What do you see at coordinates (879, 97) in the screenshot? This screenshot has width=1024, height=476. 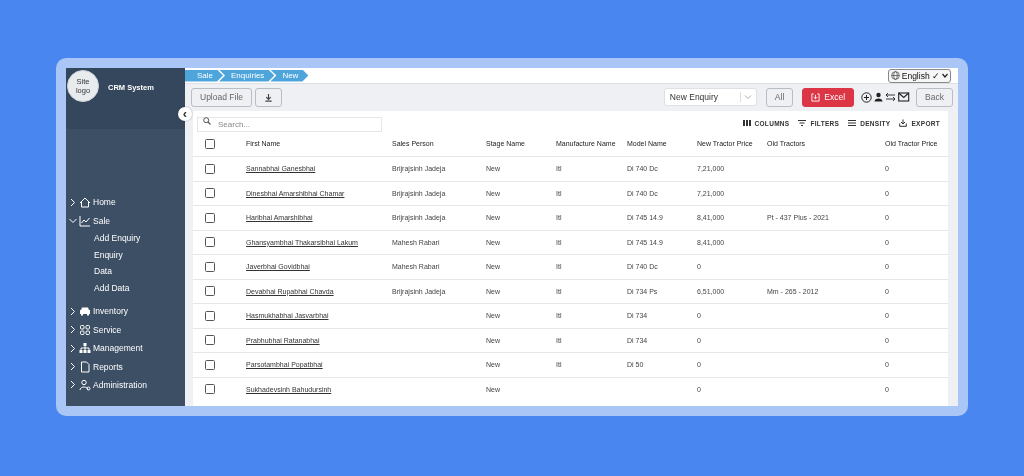 I see `user-icon` at bounding box center [879, 97].